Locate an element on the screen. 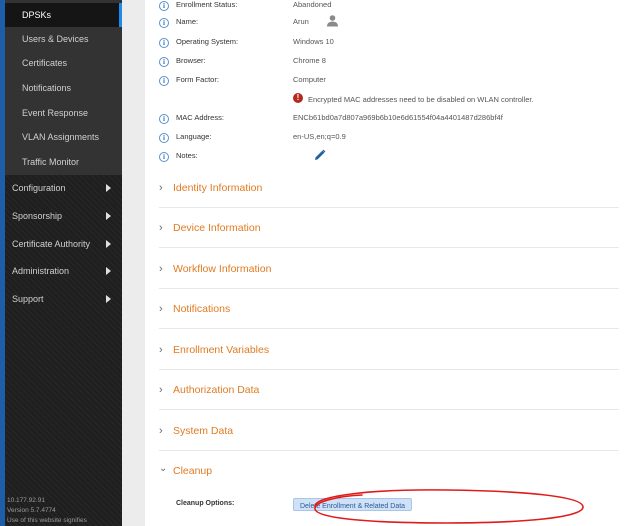  sidebar-item-label: Administration is located at coordinates (41, 271).